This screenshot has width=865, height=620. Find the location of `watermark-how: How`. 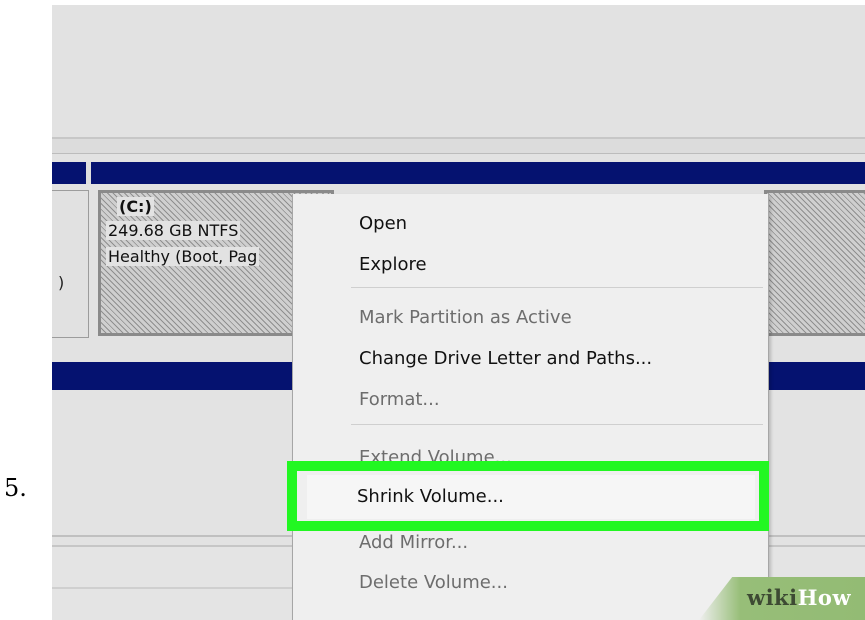

watermark-how: How is located at coordinates (824, 597).